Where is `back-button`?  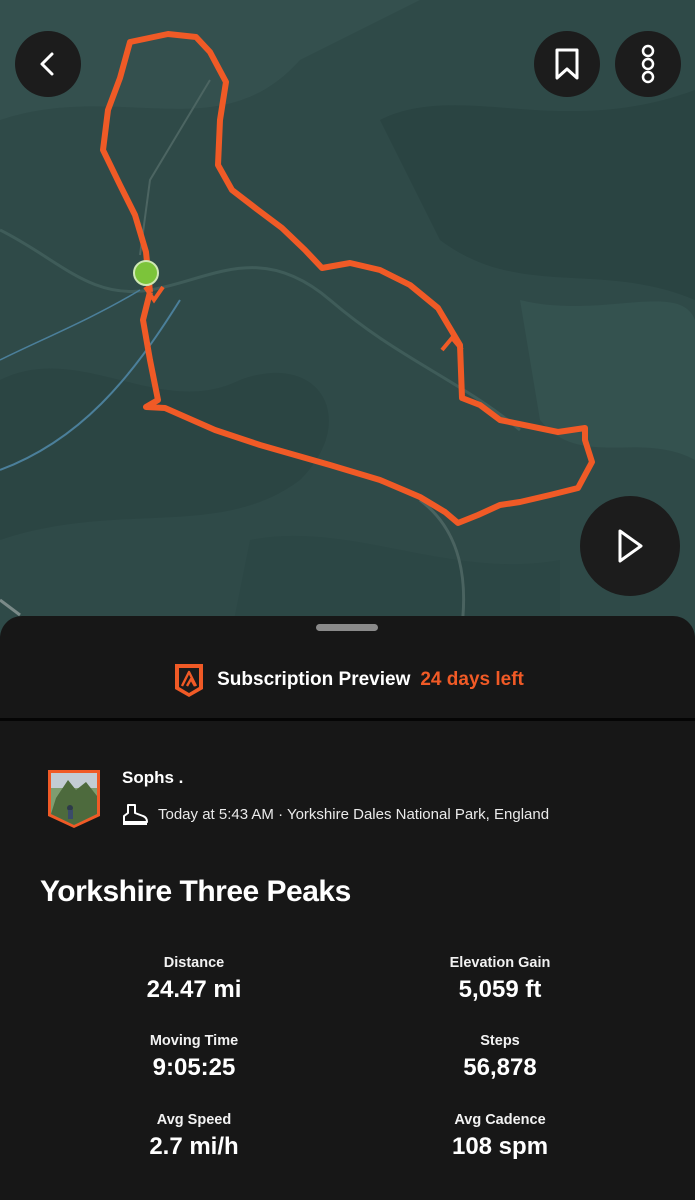 back-button is located at coordinates (48, 64).